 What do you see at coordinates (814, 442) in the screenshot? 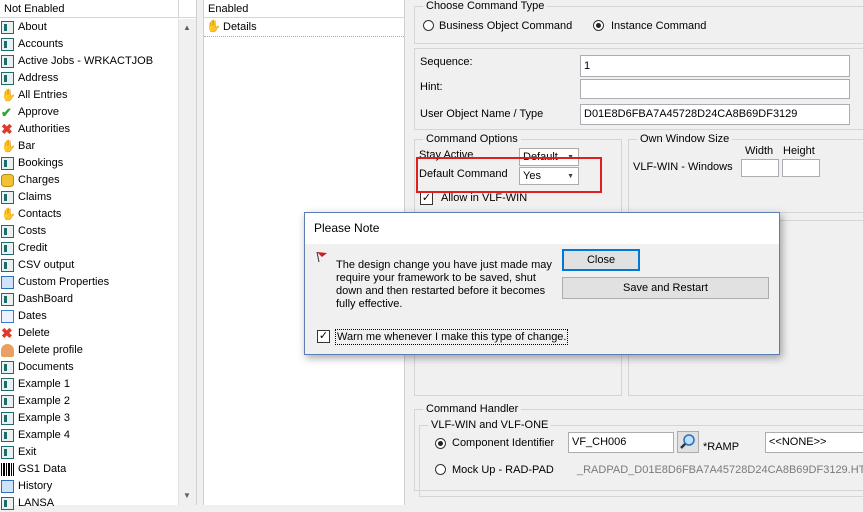
I see `ramp-input: <<NONE>>` at bounding box center [814, 442].